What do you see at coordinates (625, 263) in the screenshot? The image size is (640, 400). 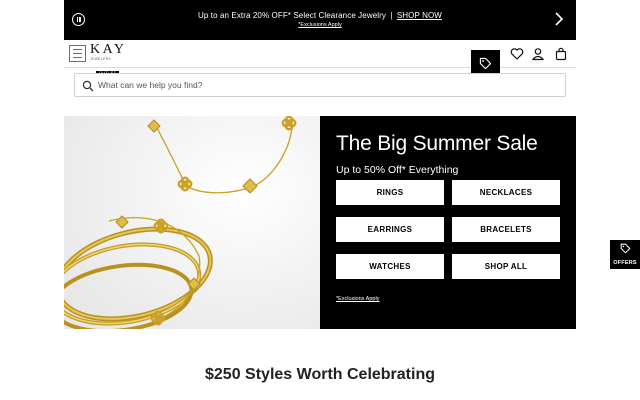 I see `offers-label: OFFERS` at bounding box center [625, 263].